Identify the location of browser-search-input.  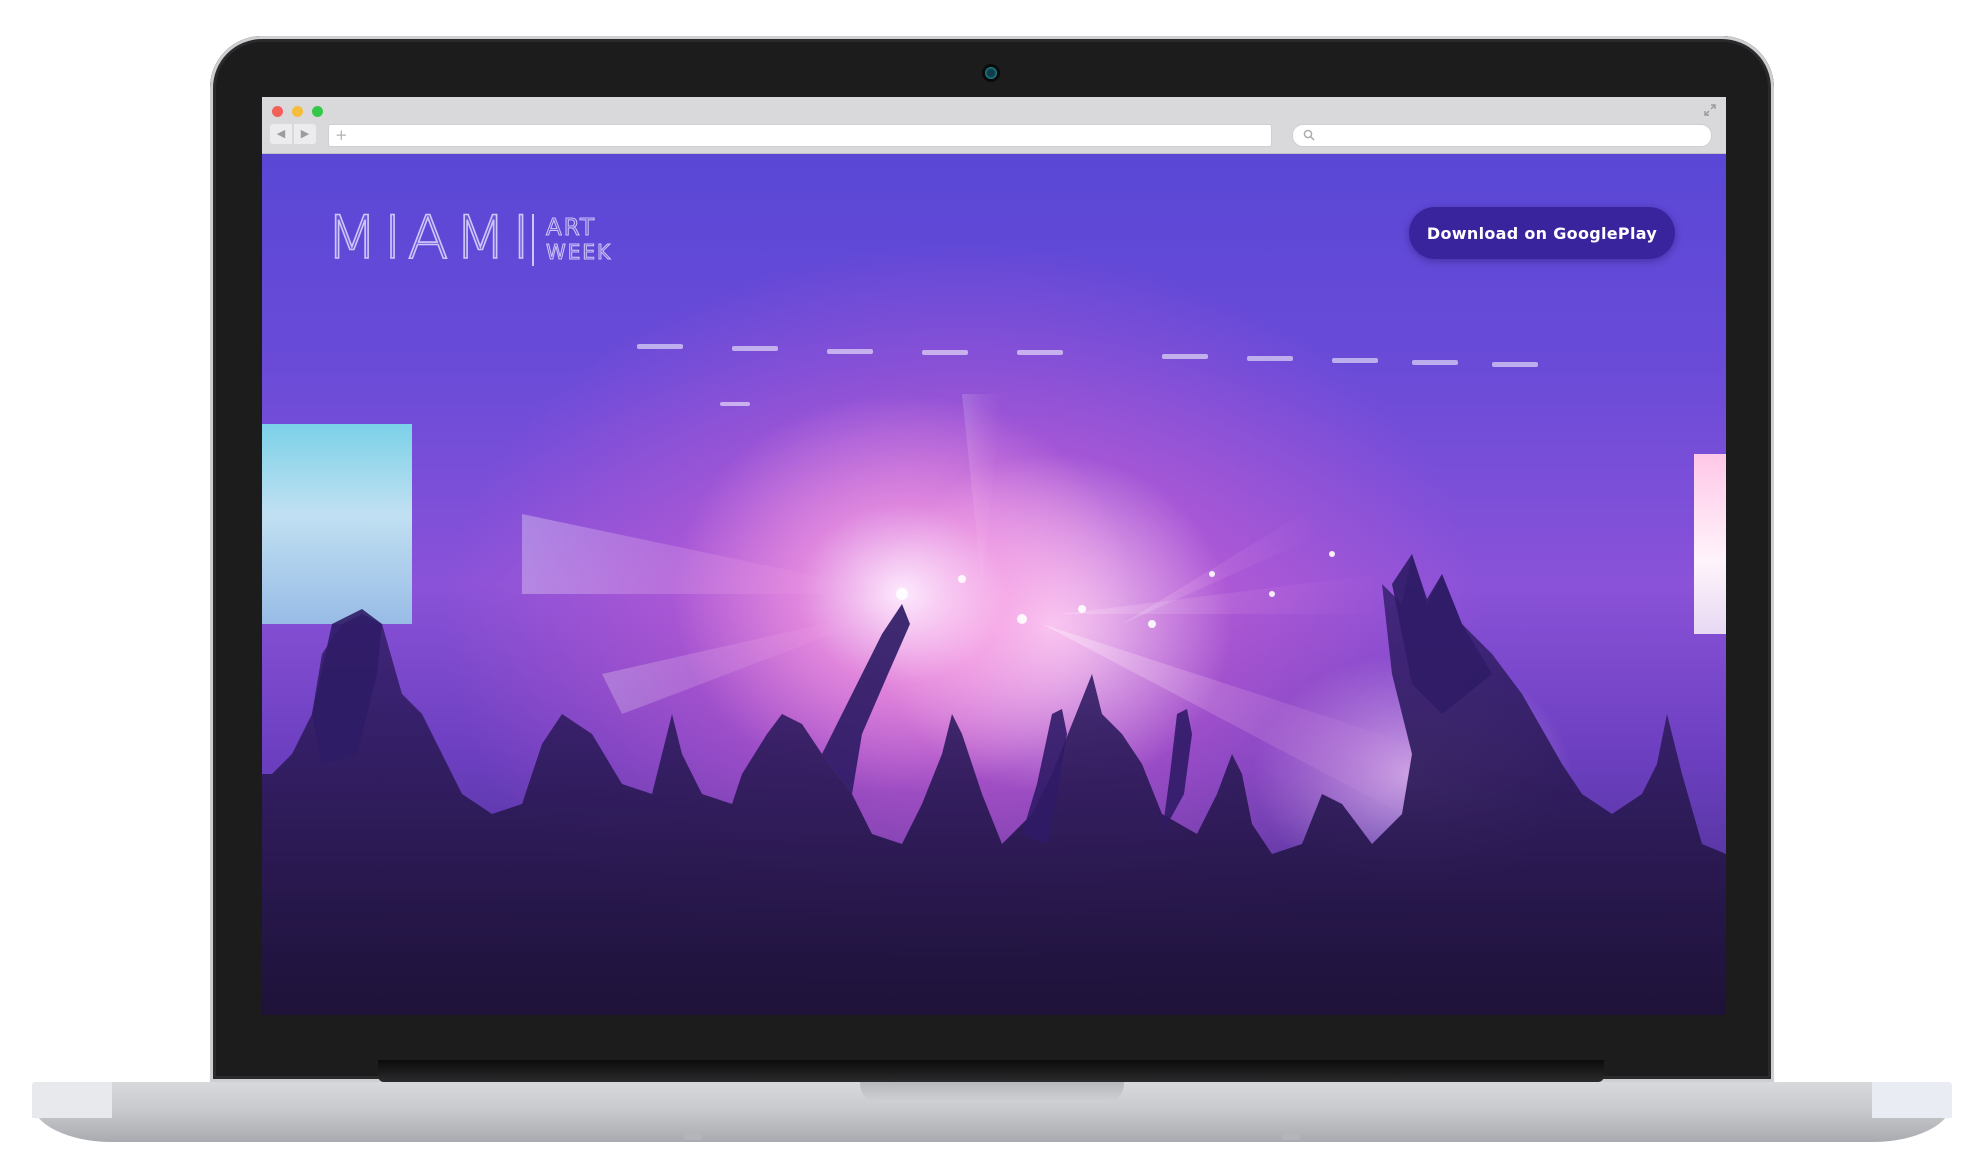
(1502, 135).